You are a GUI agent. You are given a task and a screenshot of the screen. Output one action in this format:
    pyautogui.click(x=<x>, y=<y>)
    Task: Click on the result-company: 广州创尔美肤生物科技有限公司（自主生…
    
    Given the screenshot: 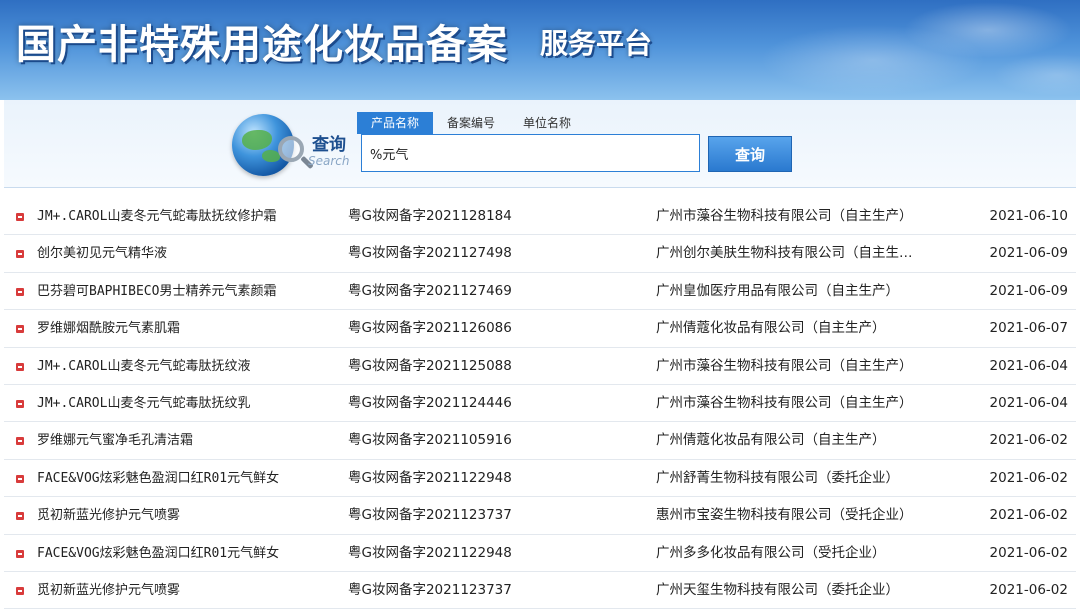 What is the action you would take?
    pyautogui.click(x=784, y=253)
    